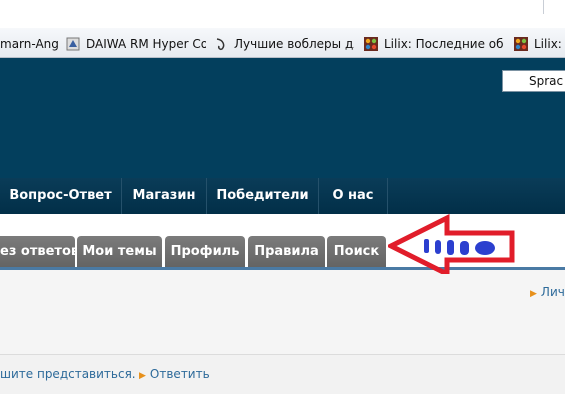  I want to click on bookmark-item: Lilix: Последние обсу, so click(434, 44).